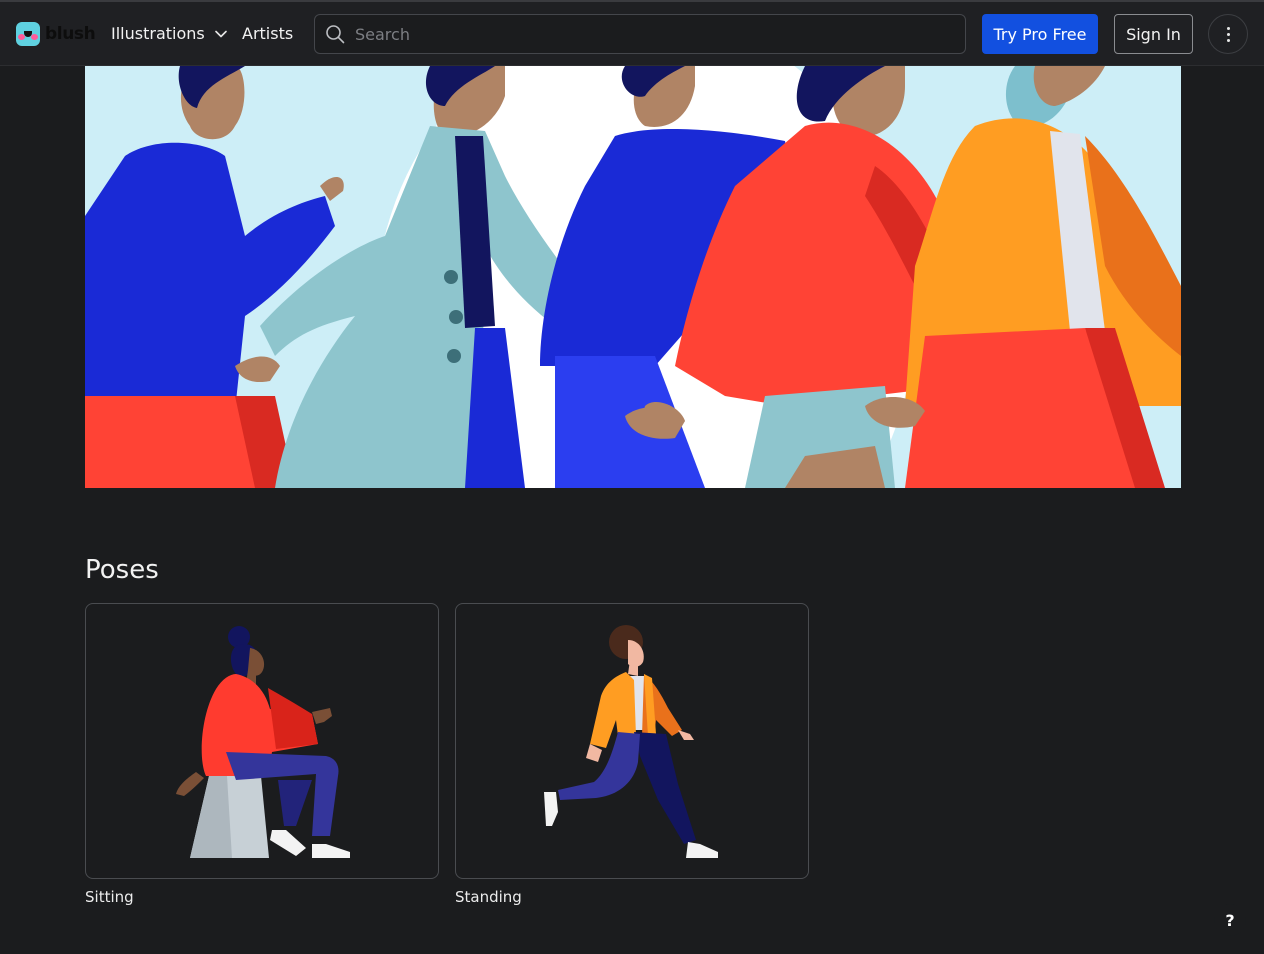  I want to click on nav-artists-link: Artists, so click(267, 33).